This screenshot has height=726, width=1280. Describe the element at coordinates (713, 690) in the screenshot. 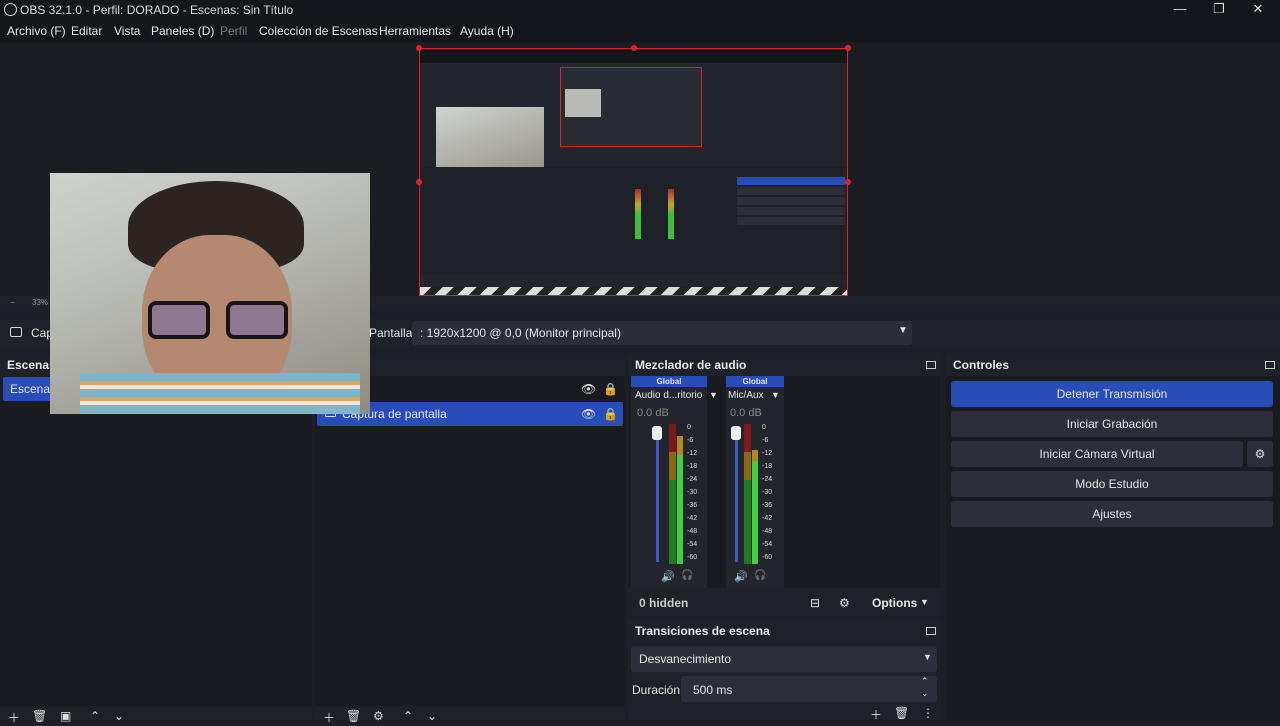

I see `duration-value: 500 ms` at that location.